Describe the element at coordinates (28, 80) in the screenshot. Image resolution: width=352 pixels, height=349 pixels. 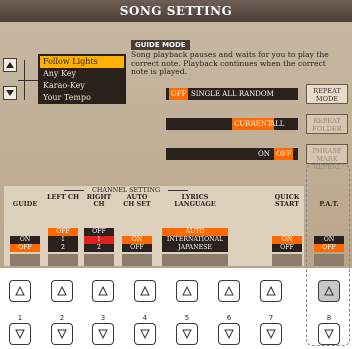
I see `bracket-line` at that location.